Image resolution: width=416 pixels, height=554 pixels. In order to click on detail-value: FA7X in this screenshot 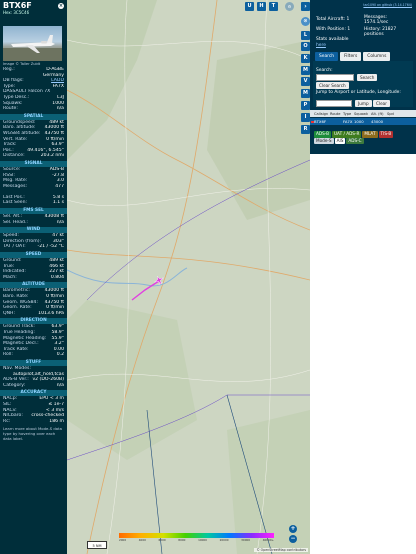, I will do `click(58, 86)`.